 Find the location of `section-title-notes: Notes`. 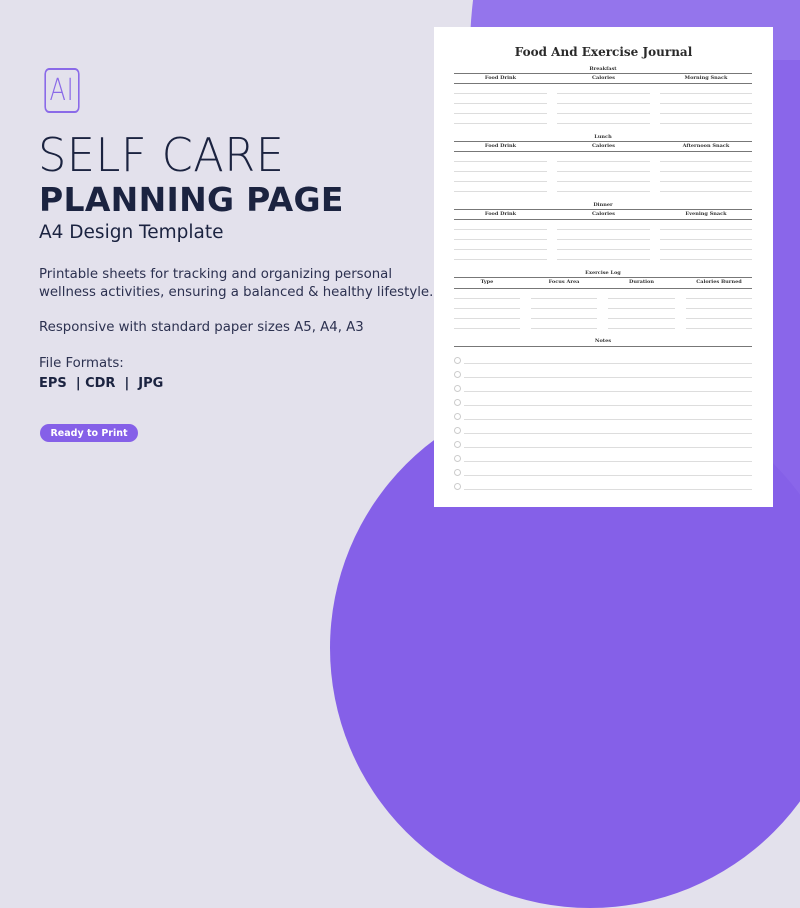

section-title-notes: Notes is located at coordinates (603, 341).